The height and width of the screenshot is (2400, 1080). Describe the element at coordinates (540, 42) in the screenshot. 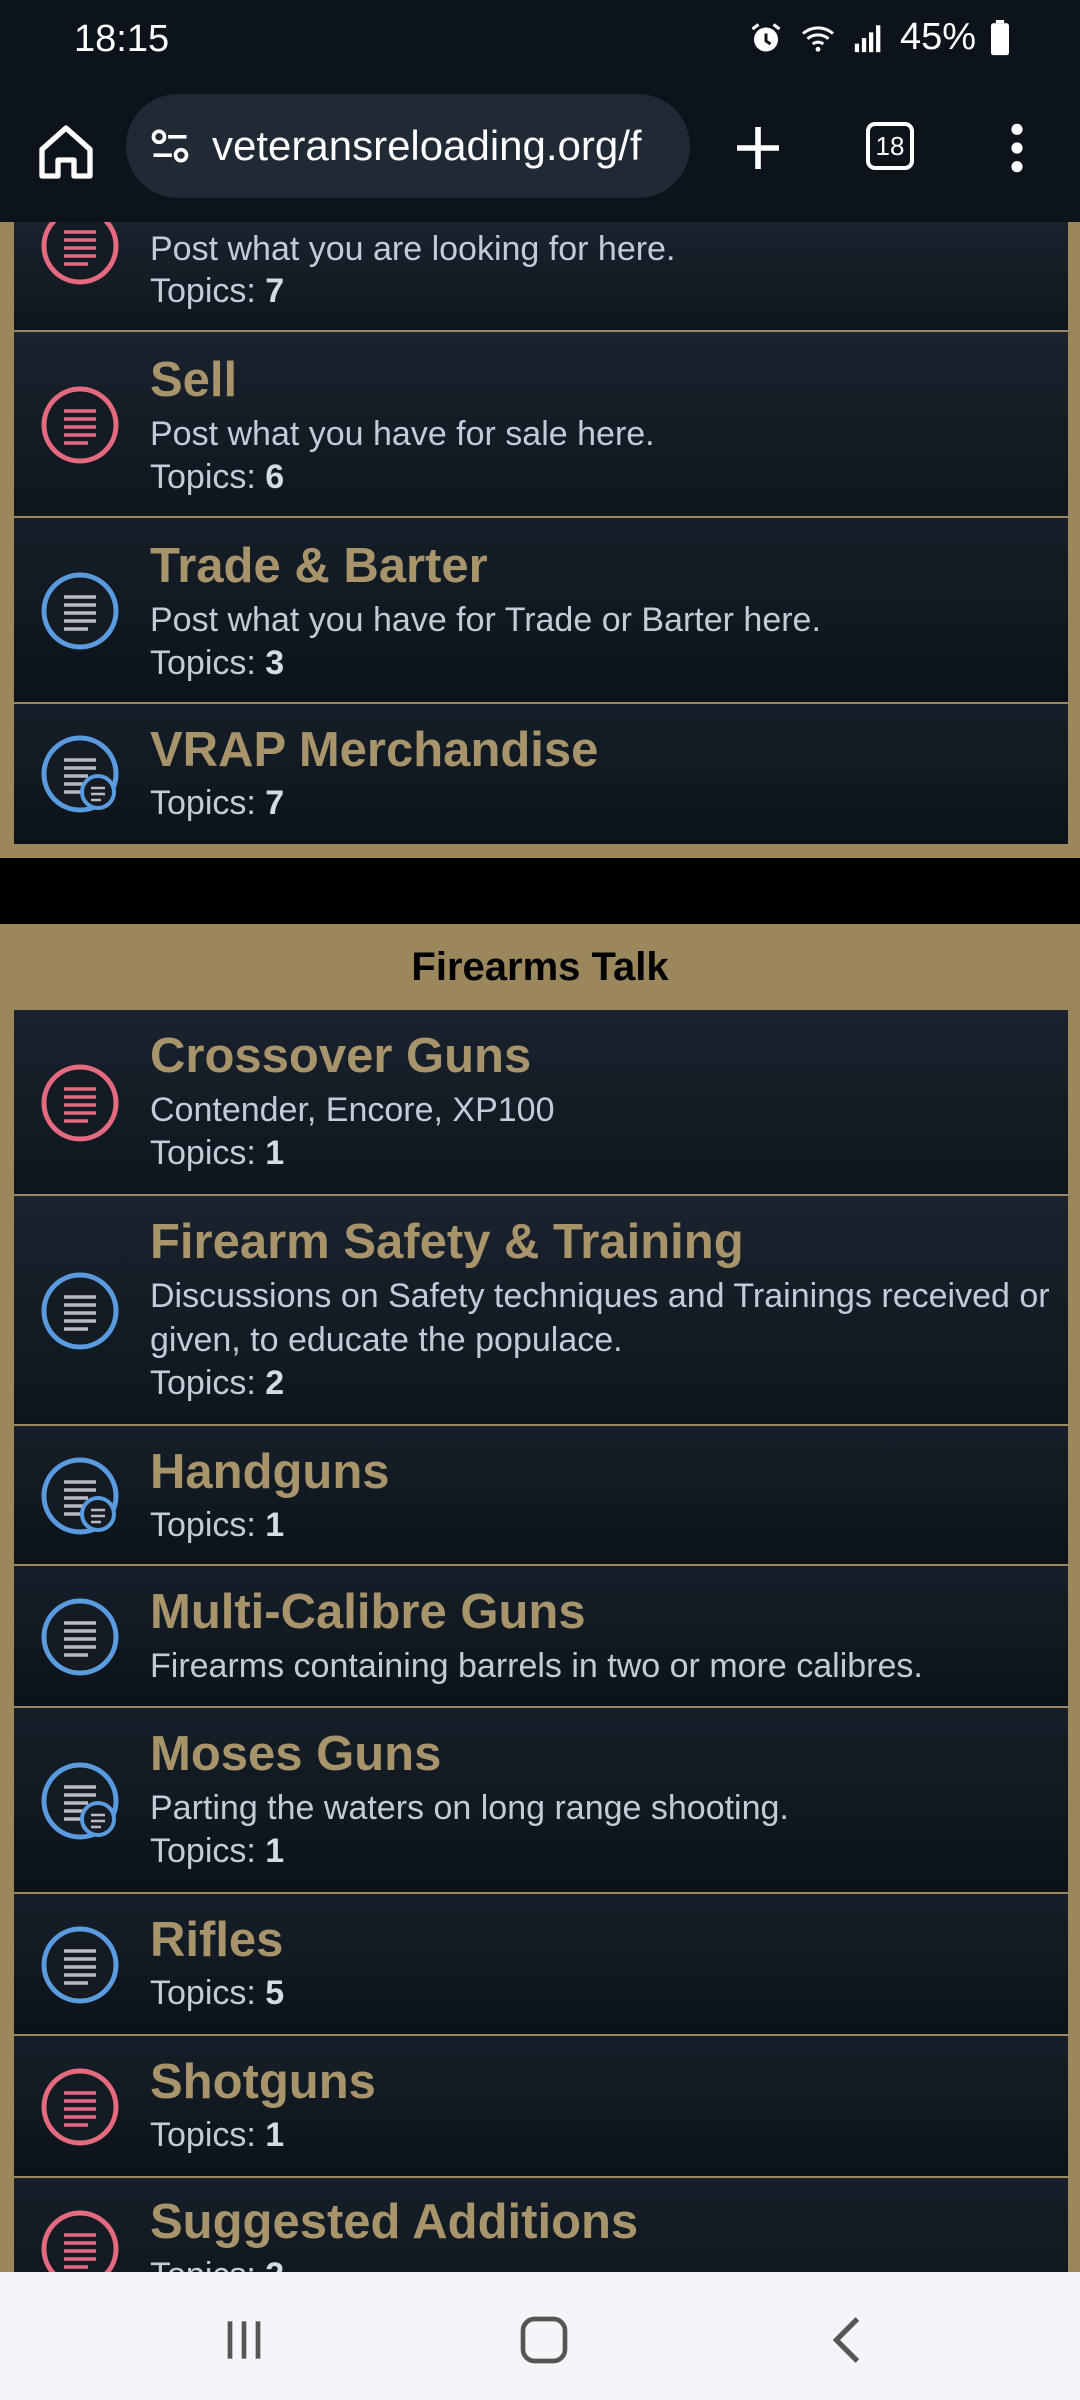

I see `status-bar: 18:15 45%` at that location.